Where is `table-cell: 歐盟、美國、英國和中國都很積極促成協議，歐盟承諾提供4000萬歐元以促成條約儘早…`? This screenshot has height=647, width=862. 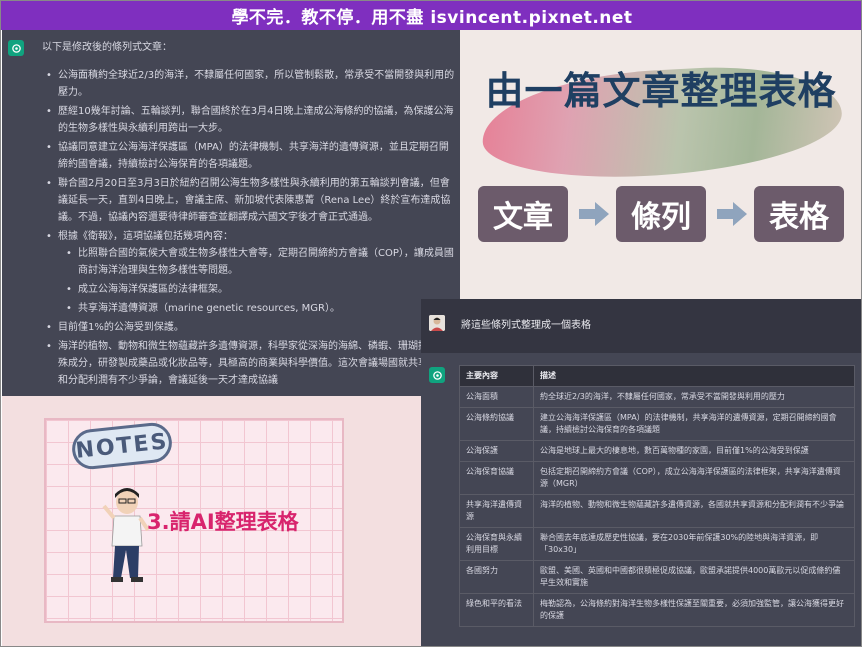 table-cell: 歐盟、美國、英國和中國都很積極促成協議，歐盟承諾提供4000萬歐元以促成條約儘早… is located at coordinates (694, 577).